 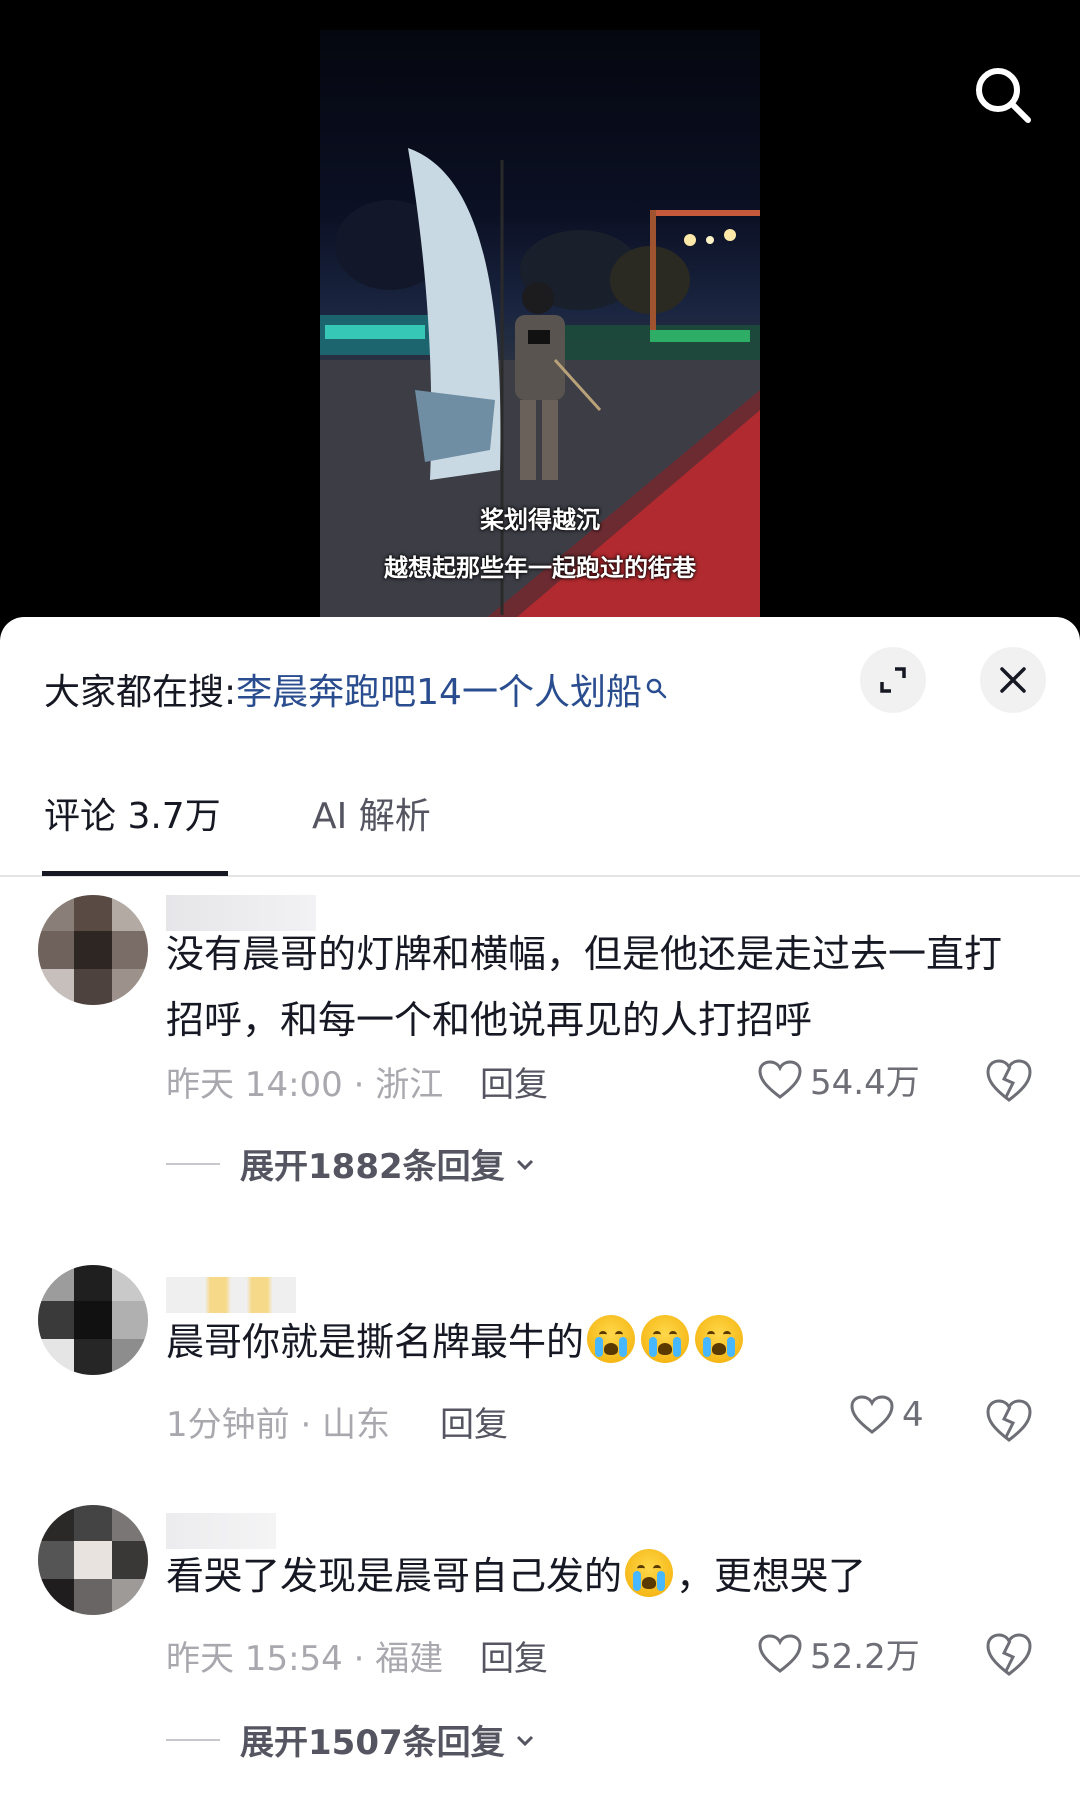 I want to click on tab-comments: 评论 3.7万, so click(x=132, y=813).